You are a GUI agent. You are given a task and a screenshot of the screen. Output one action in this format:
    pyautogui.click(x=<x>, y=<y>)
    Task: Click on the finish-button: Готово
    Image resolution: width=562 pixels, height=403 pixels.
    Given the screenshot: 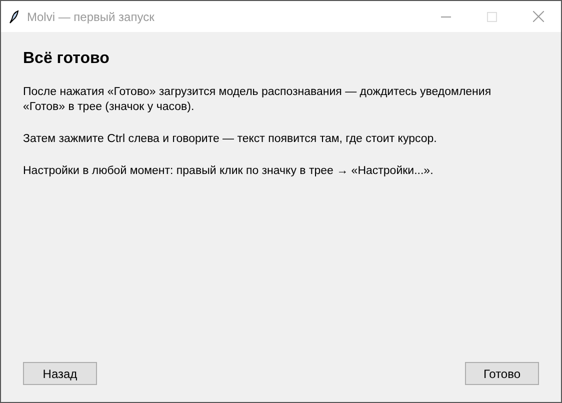 What is the action you would take?
    pyautogui.click(x=502, y=373)
    